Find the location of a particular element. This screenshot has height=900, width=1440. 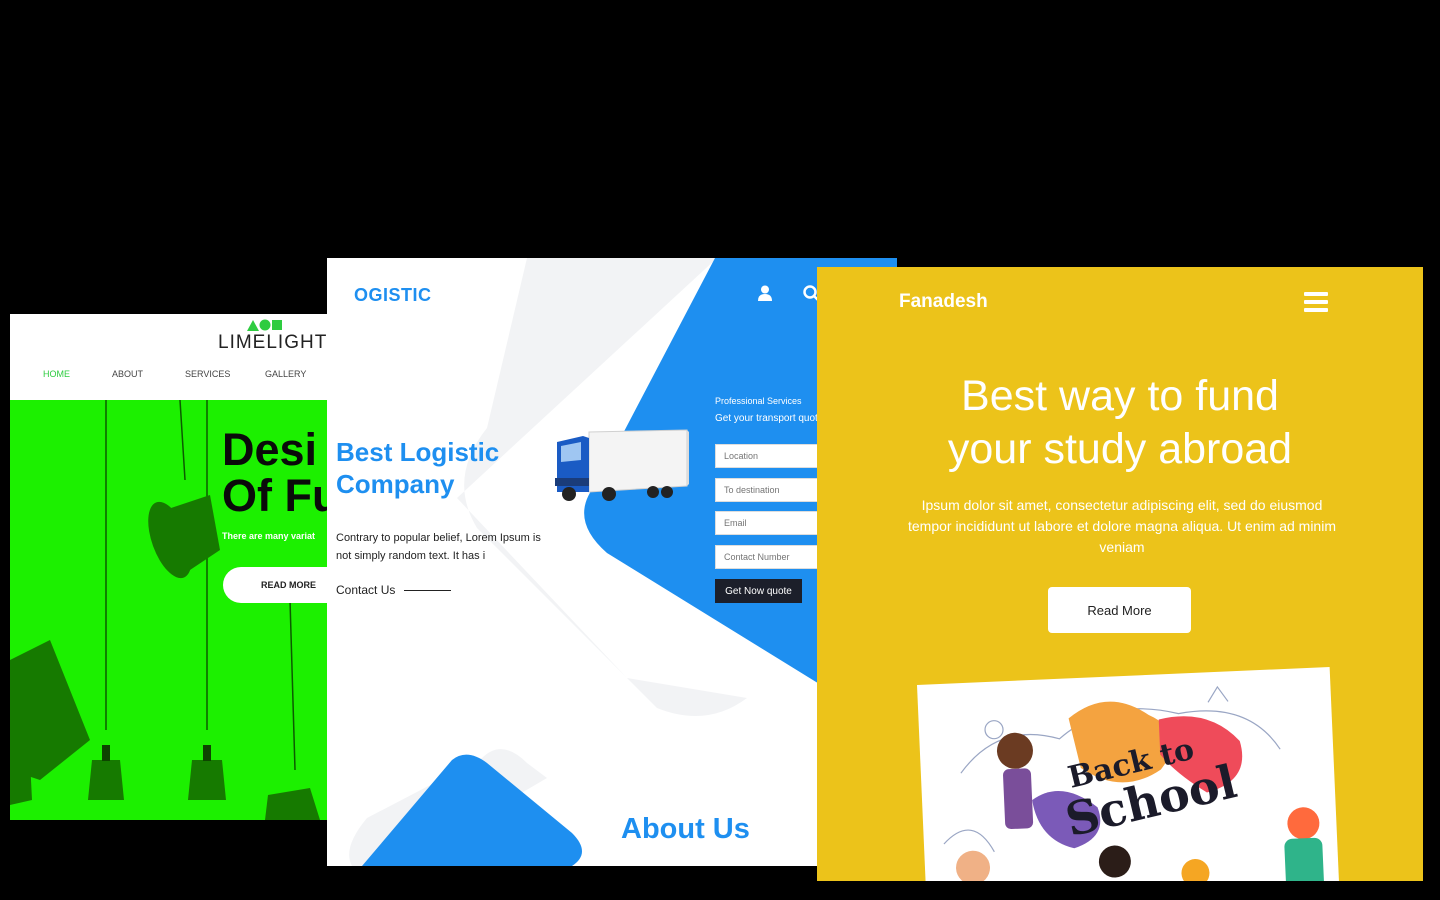

back-to-school-poster: Back to School is located at coordinates (1129, 773).